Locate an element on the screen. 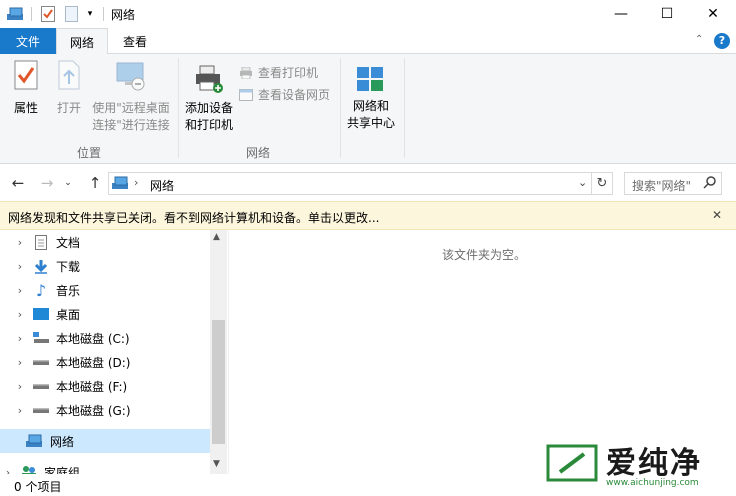  remote-desktop-label-line1: 使用"远程桌面 is located at coordinates (131, 108).